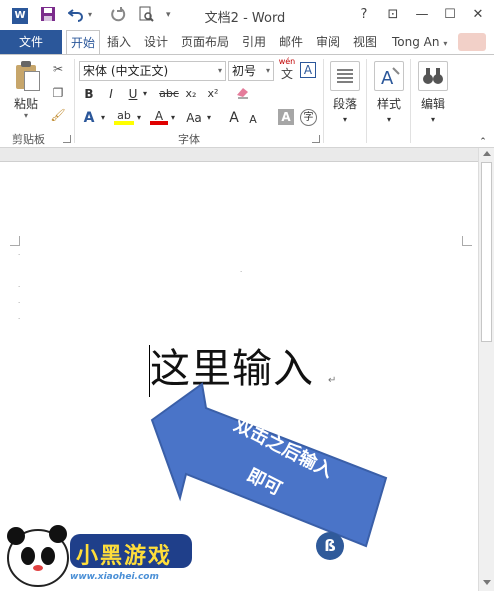  What do you see at coordinates (191, 94) in the screenshot?
I see `subscript-button: x₂` at bounding box center [191, 94].